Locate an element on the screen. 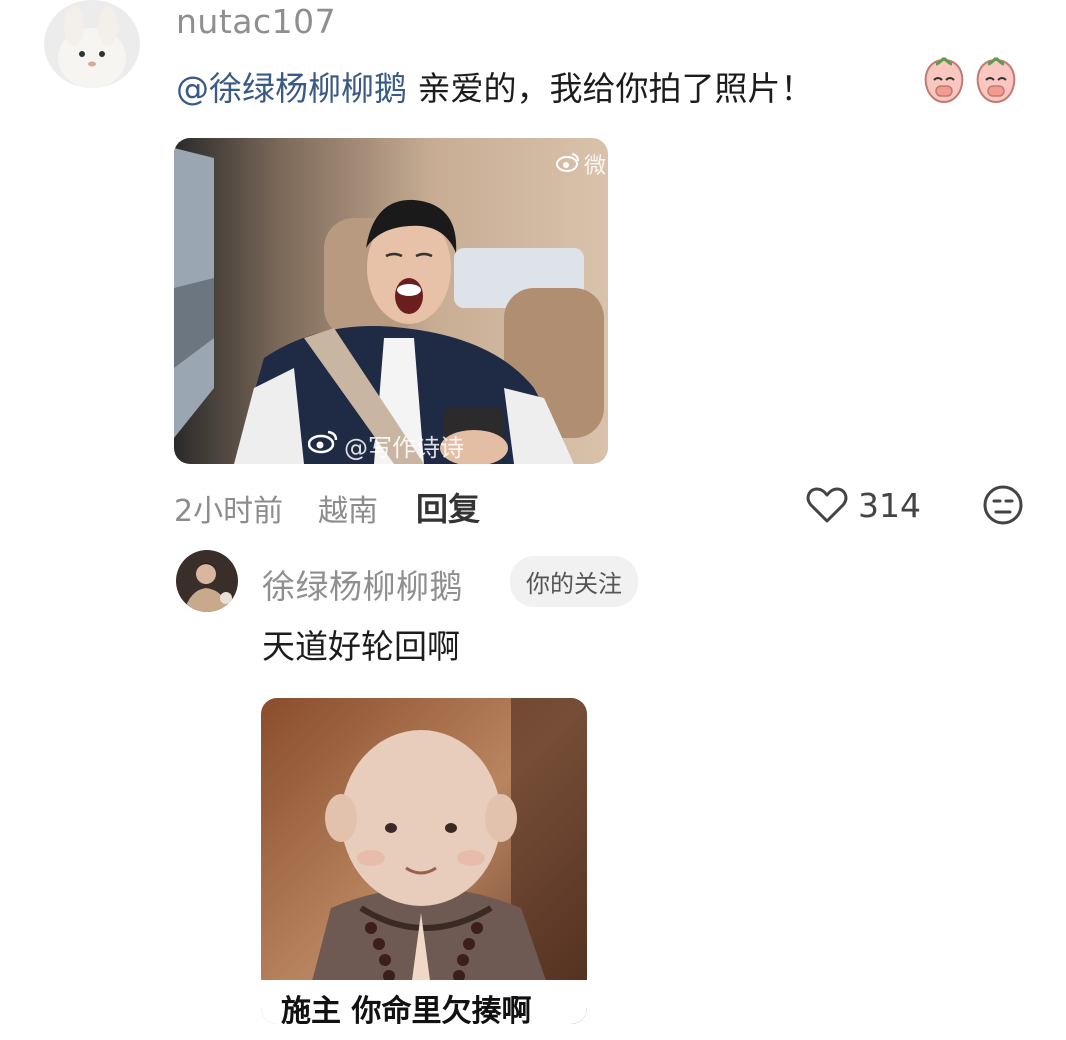 The image size is (1066, 1040). replier-avatar is located at coordinates (207, 581).